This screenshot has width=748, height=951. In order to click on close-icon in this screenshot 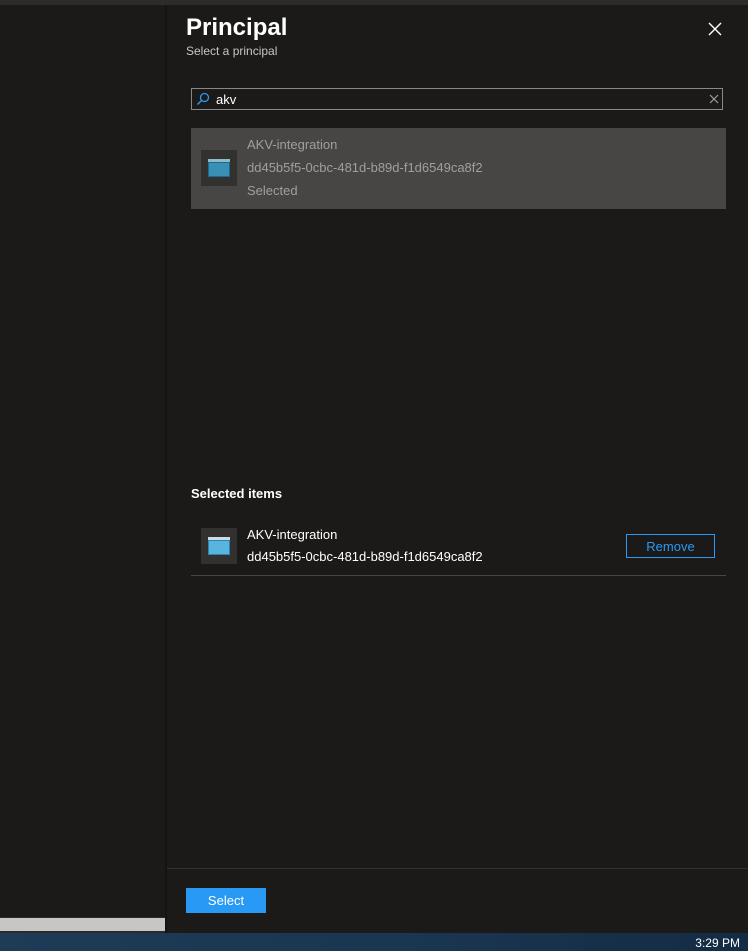, I will do `click(715, 29)`.